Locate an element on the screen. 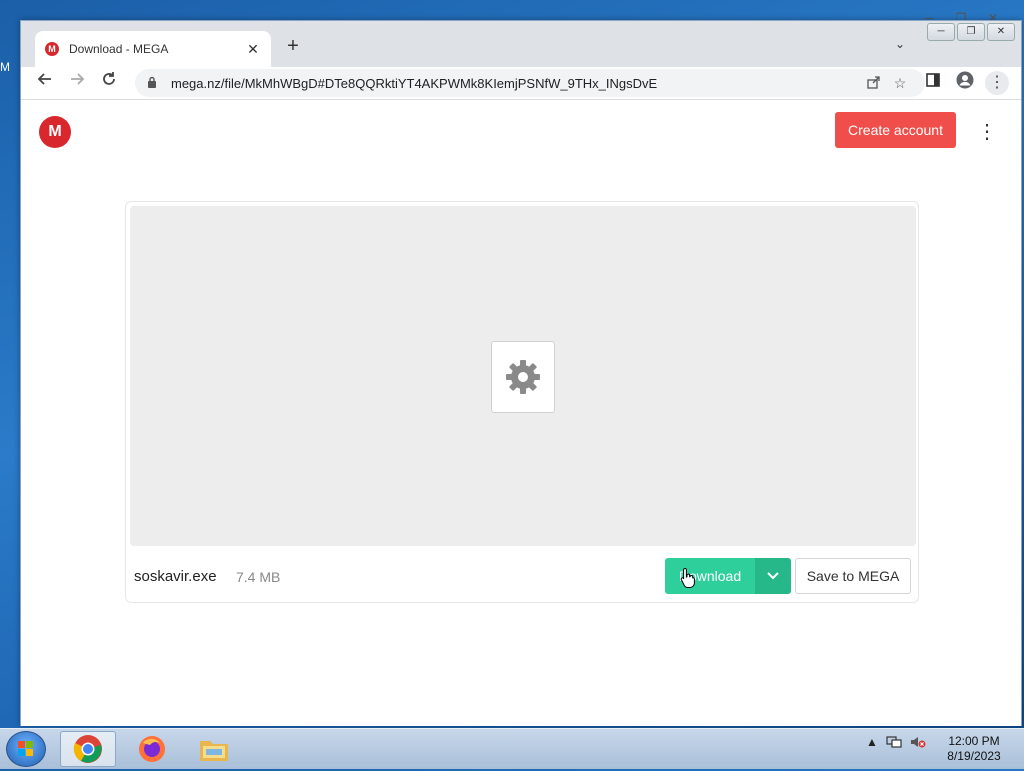  tab-download-mega: M Download - MEGA ✕ is located at coordinates (153, 49).